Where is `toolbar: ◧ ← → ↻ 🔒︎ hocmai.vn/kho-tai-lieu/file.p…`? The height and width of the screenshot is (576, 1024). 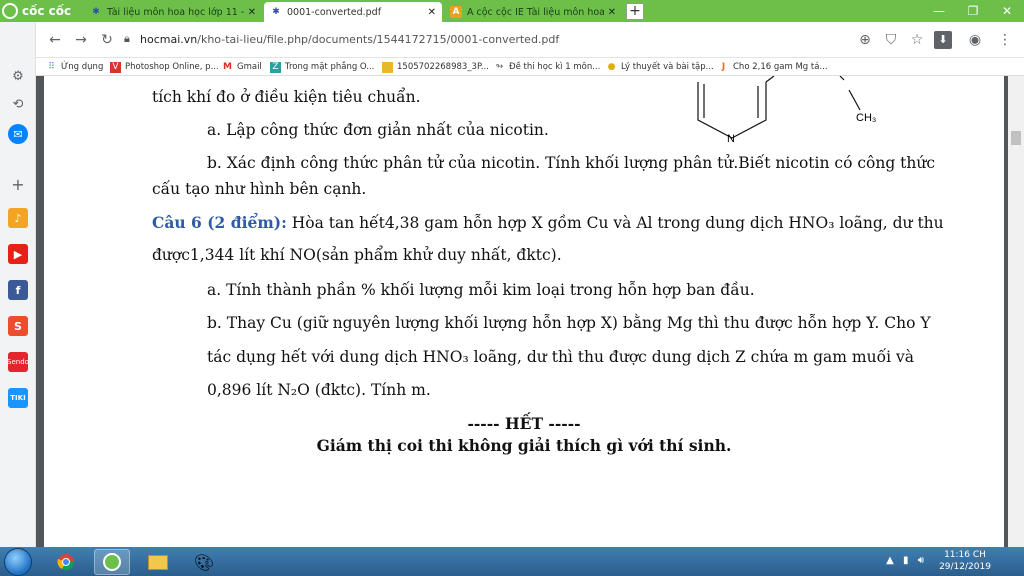
toolbar: ◧ ← → ↻ 🔒︎ hocmai.vn/kho-tai-lieu/file.p… is located at coordinates (512, 40).